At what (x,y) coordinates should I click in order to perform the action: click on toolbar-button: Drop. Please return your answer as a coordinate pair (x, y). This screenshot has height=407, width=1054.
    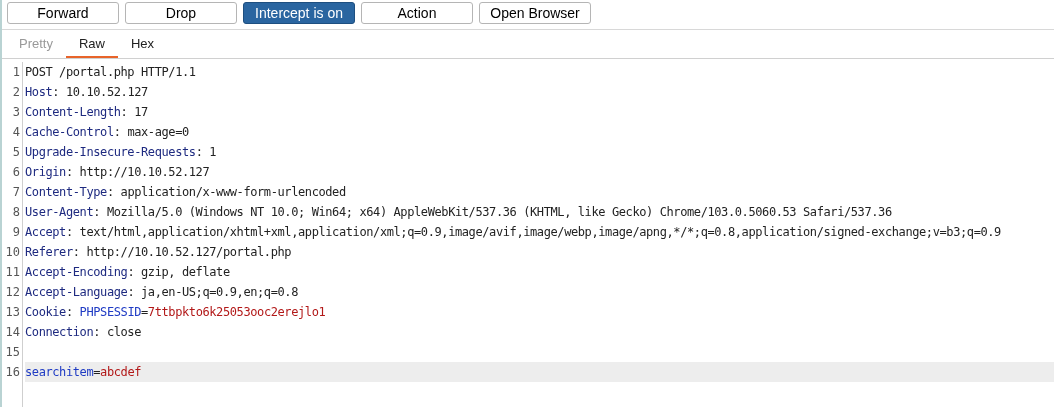
    Looking at the image, I should click on (181, 13).